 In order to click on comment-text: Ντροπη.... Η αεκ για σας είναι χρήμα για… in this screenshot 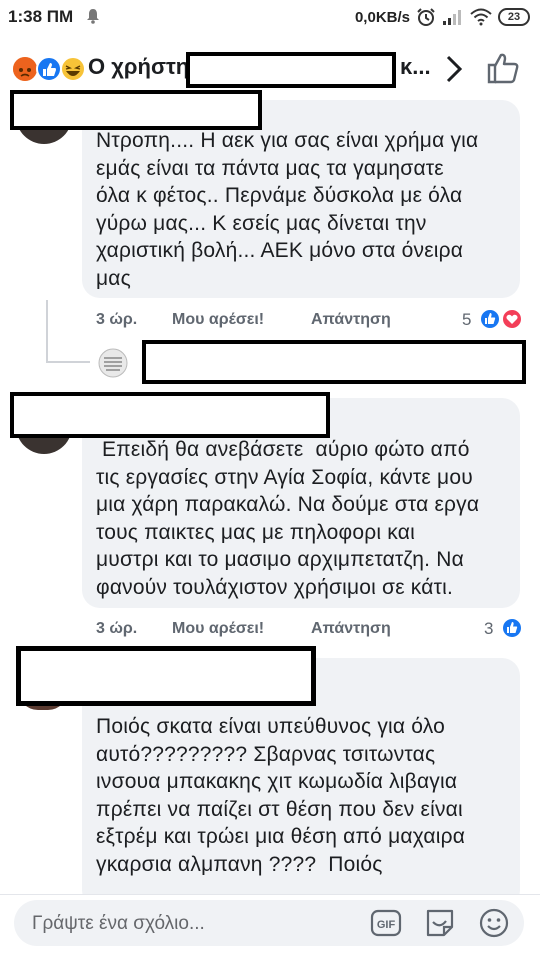, I will do `click(287, 209)`.